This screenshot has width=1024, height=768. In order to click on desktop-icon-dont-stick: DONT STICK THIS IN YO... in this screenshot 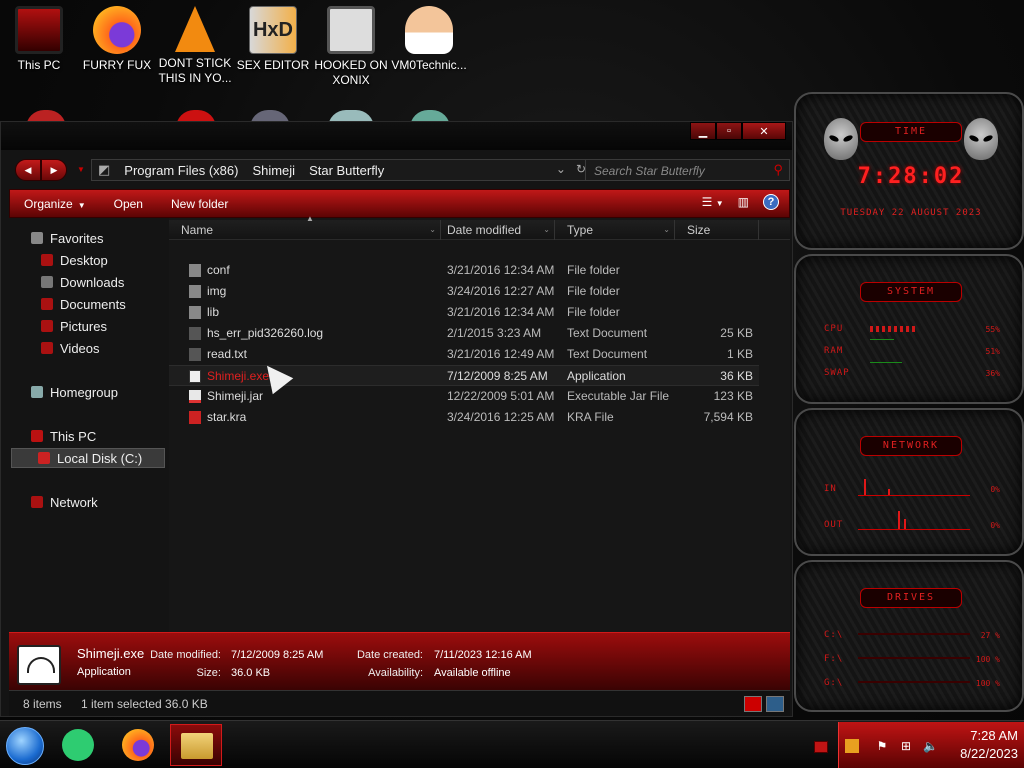, I will do `click(195, 46)`.